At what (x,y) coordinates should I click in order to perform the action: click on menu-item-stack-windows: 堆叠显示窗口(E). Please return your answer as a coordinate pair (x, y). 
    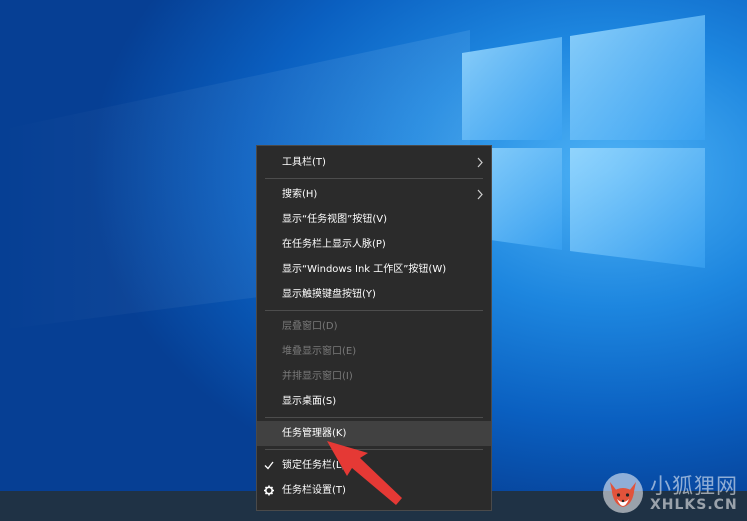
    Looking at the image, I should click on (374, 351).